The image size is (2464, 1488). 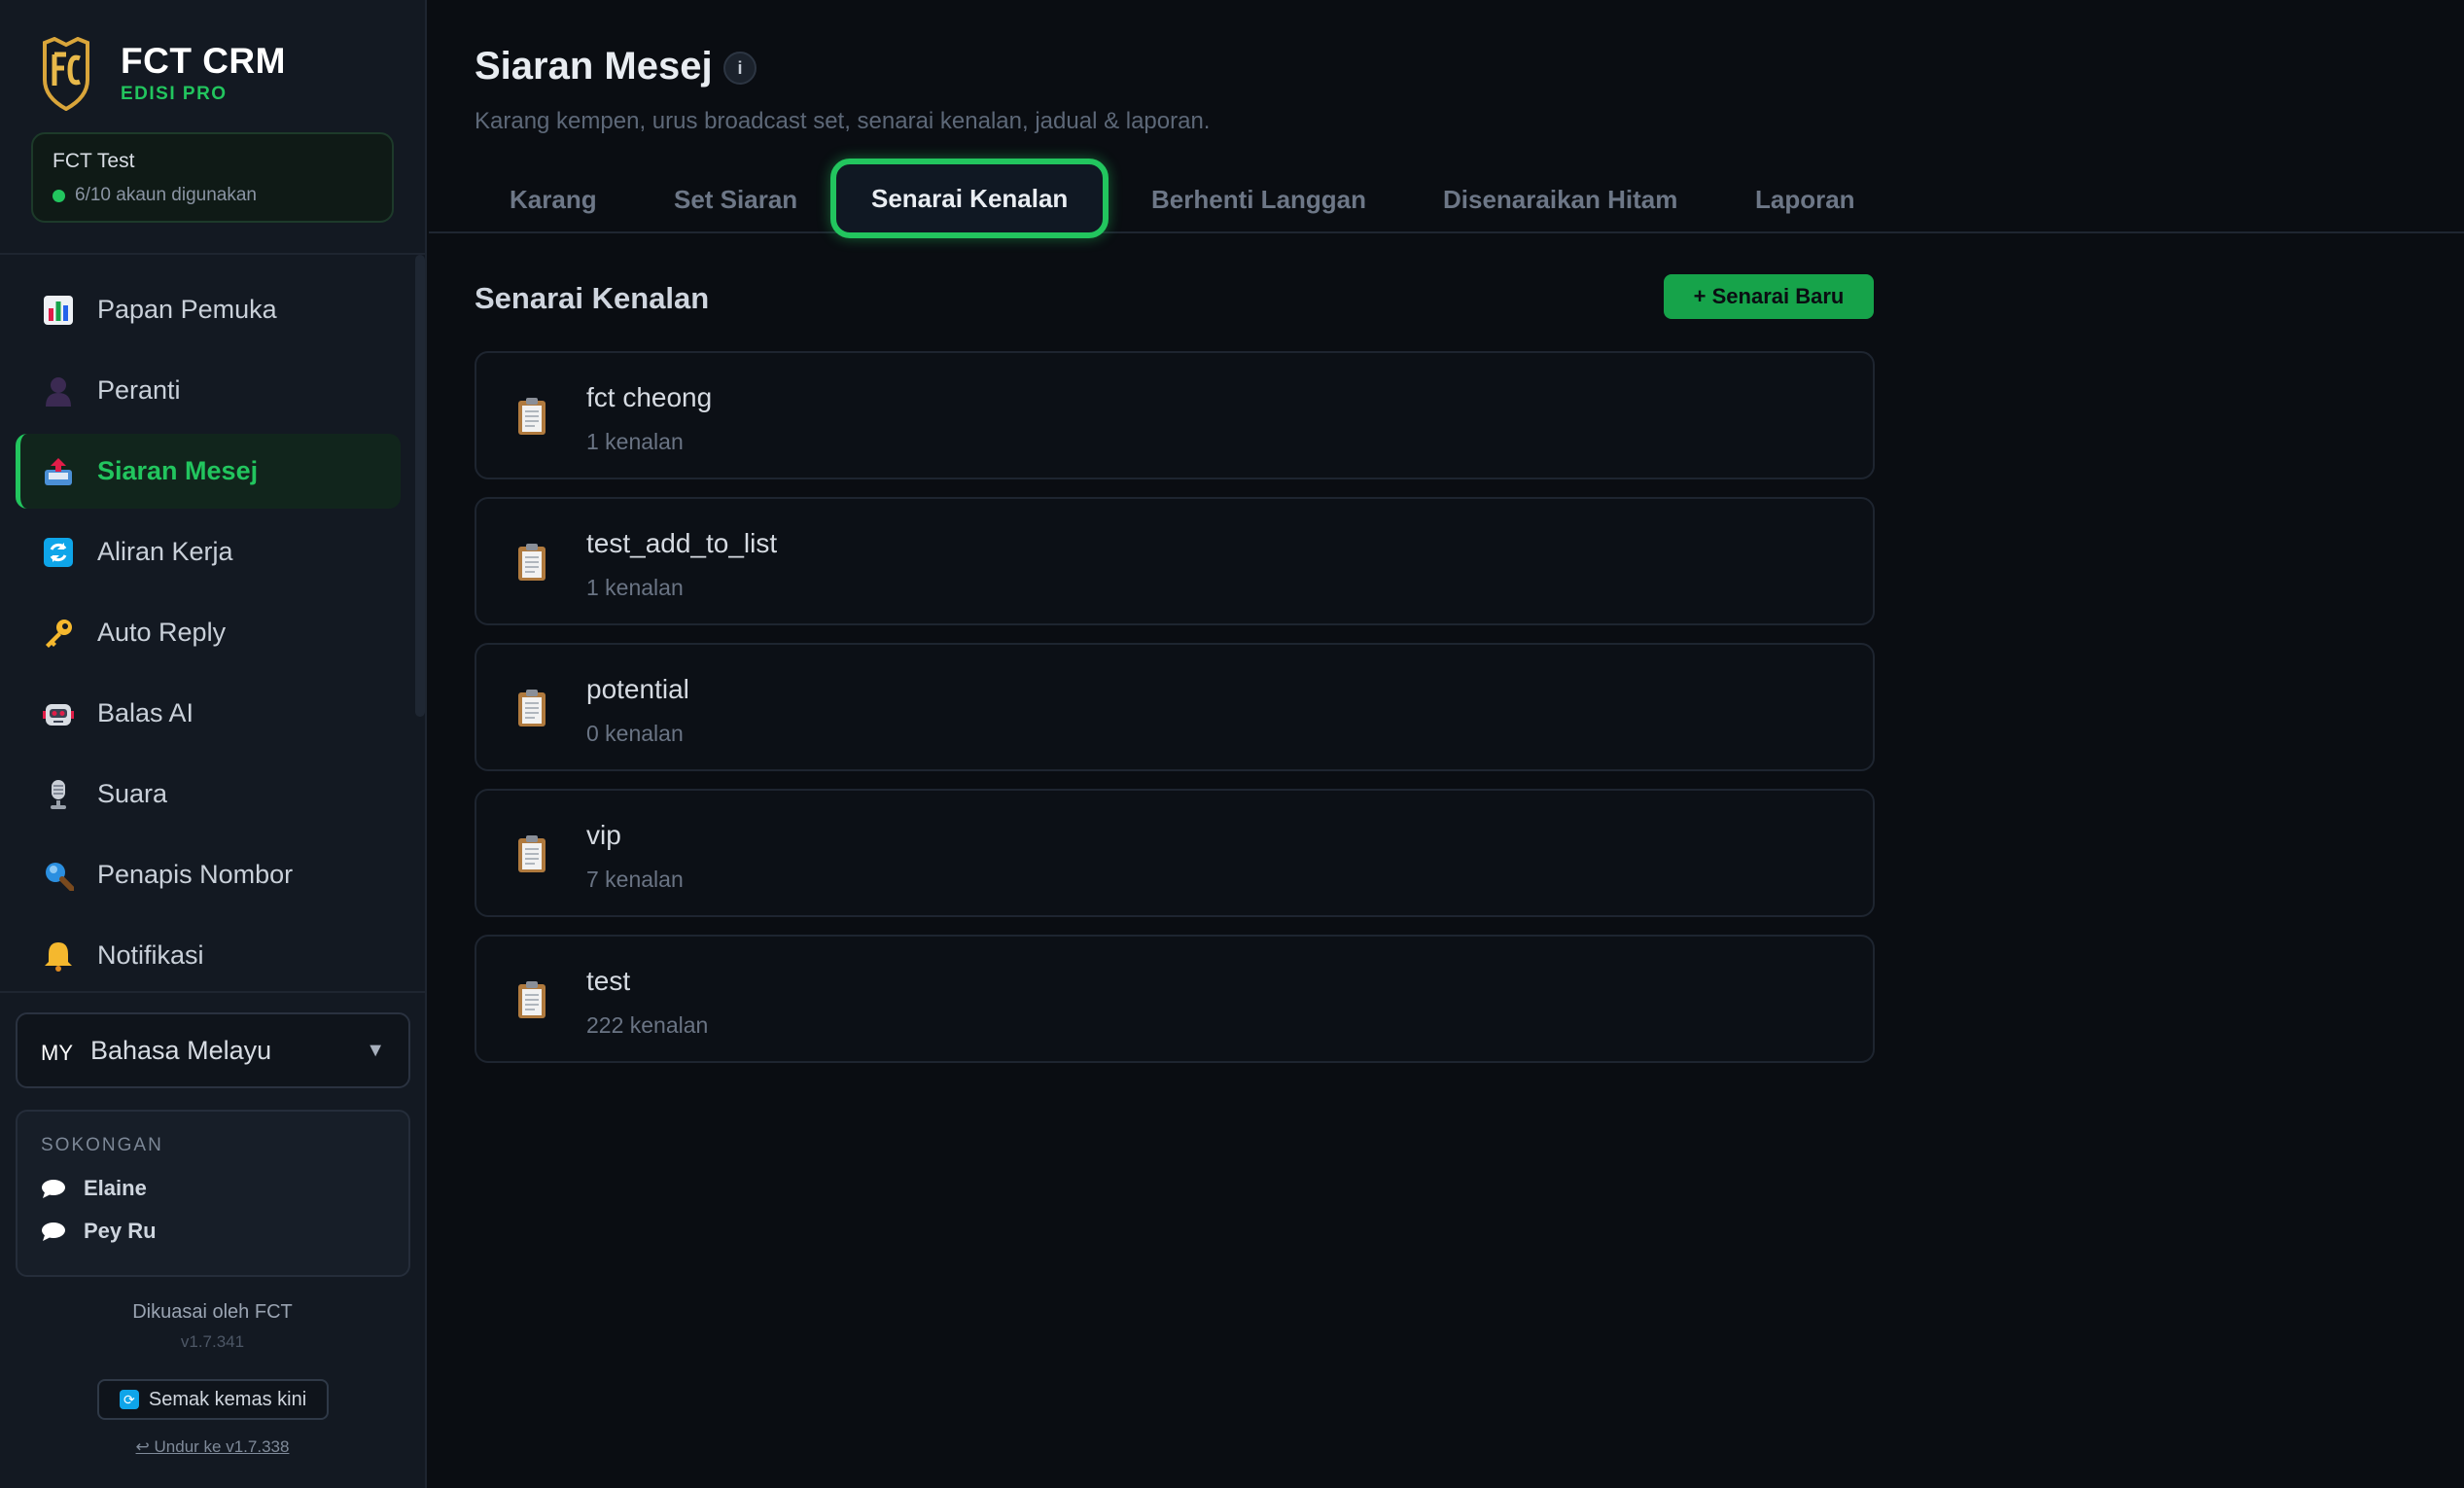 What do you see at coordinates (969, 199) in the screenshot?
I see `tab-senarai-kenalan: Senarai Kenalan` at bounding box center [969, 199].